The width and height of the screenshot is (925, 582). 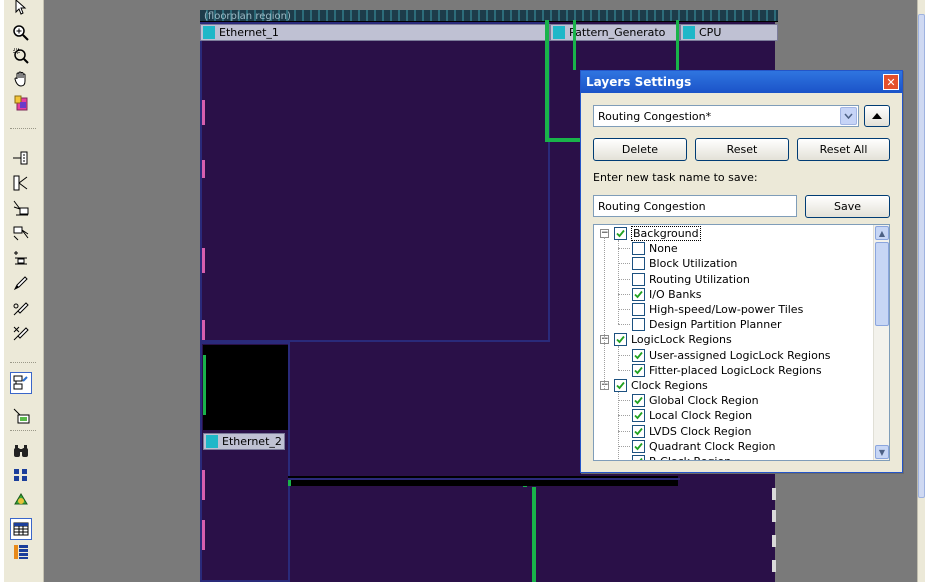 I want to click on region-cpu-header: CPU, so click(x=729, y=32).